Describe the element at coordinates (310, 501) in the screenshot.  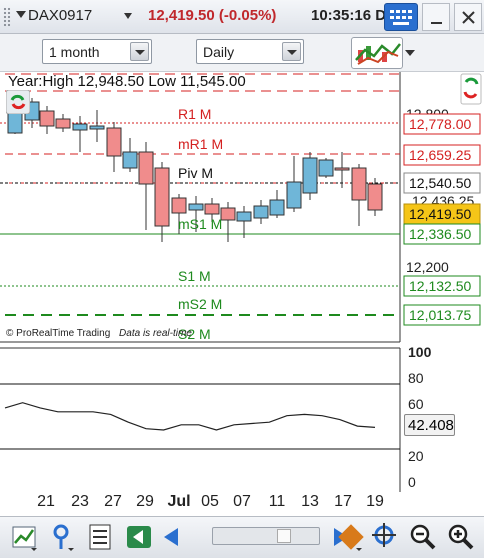
I see `date-label: 13` at that location.